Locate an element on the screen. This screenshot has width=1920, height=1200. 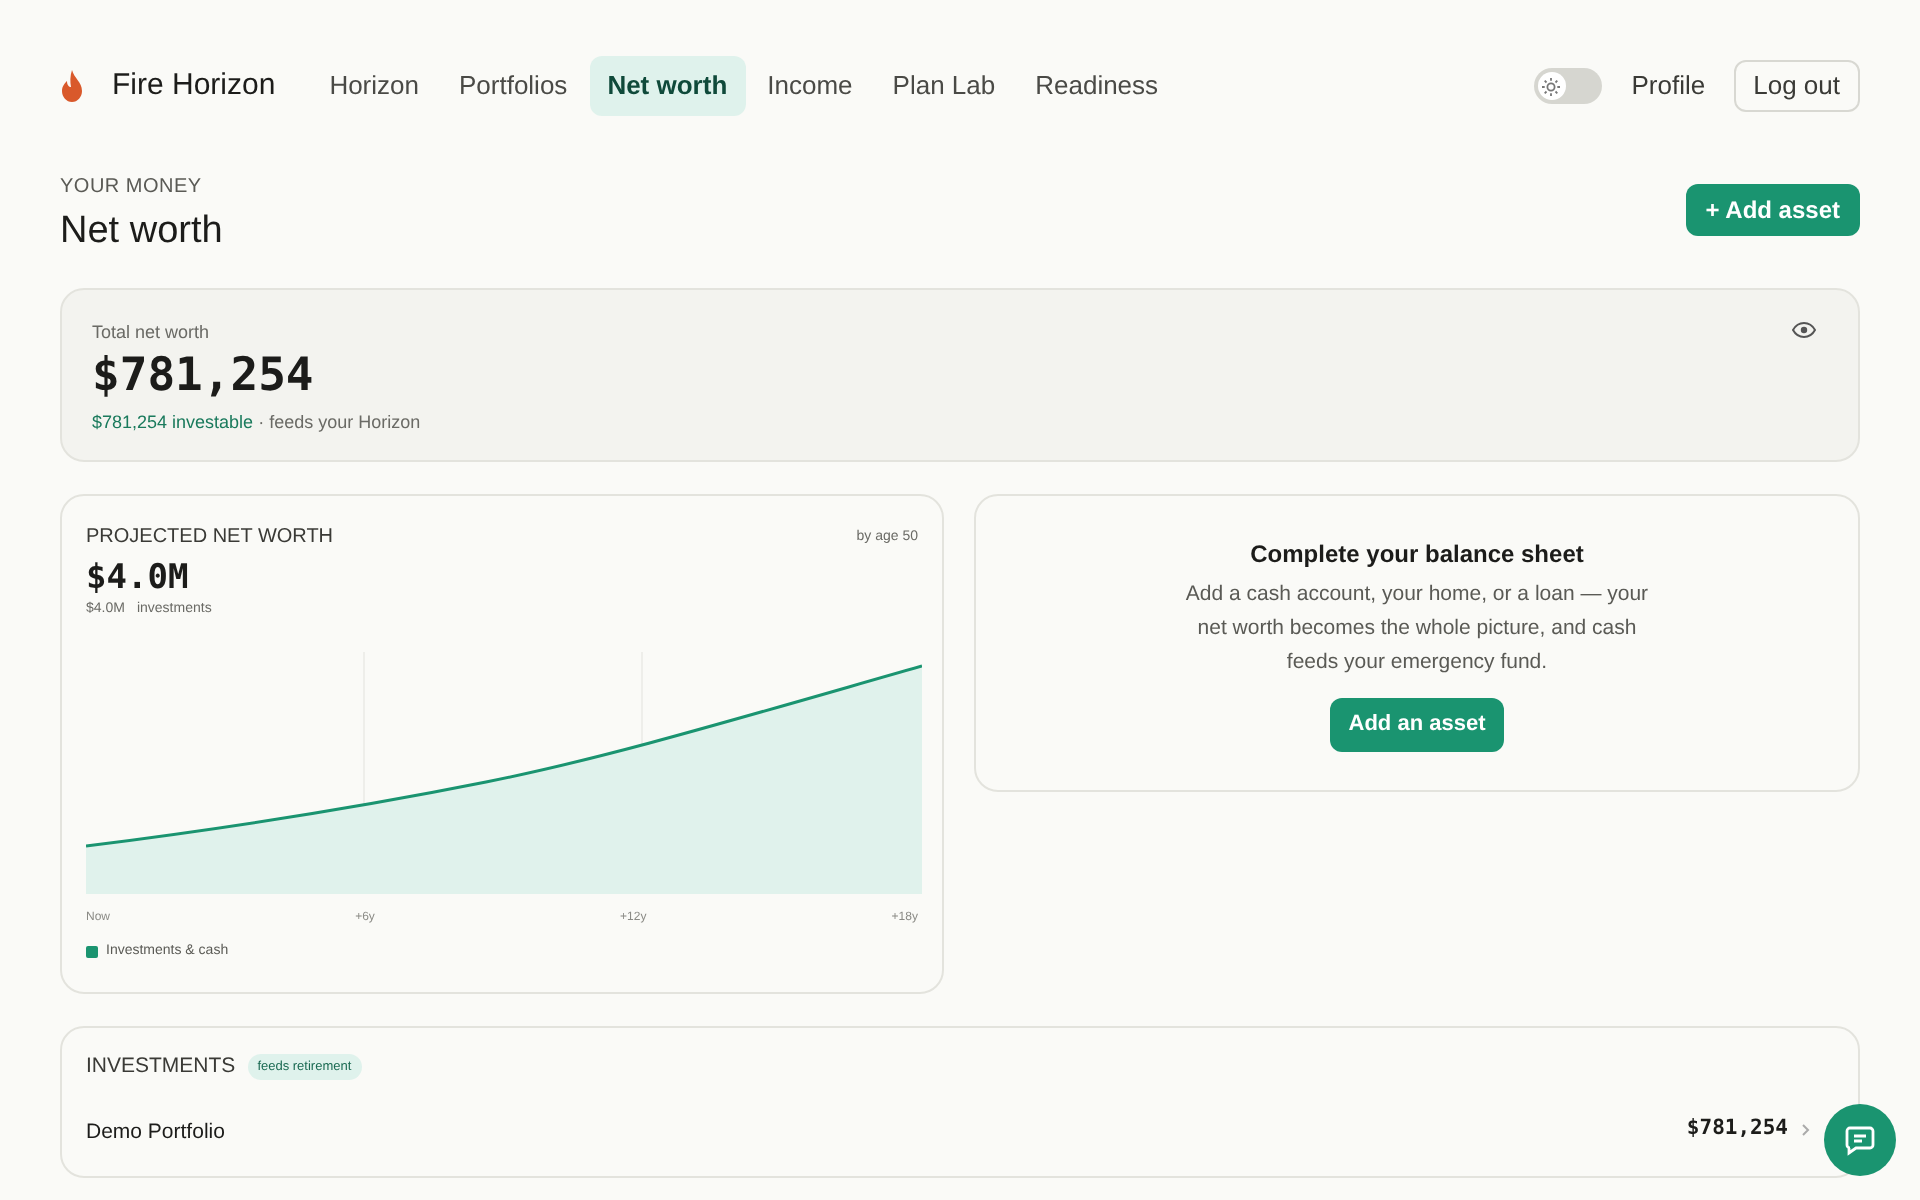
balance-sheet-text: Add a cash account, your home, or a loan — your net worth becomes the whole picture, and cash feeds your emergency fund. is located at coordinates (1417, 628).